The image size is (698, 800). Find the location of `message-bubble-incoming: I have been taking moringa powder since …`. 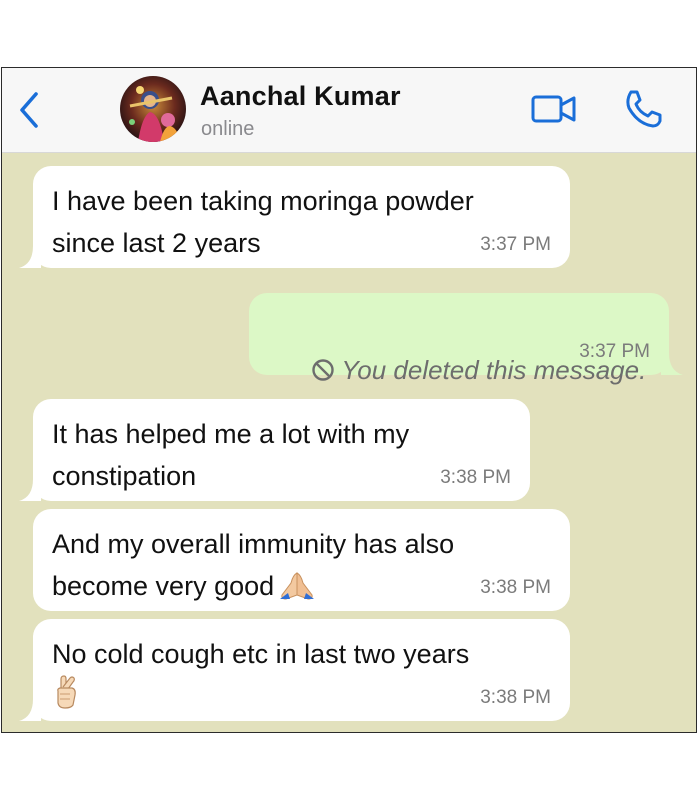

message-bubble-incoming: I have been taking moringa powder since … is located at coordinates (294, 217).